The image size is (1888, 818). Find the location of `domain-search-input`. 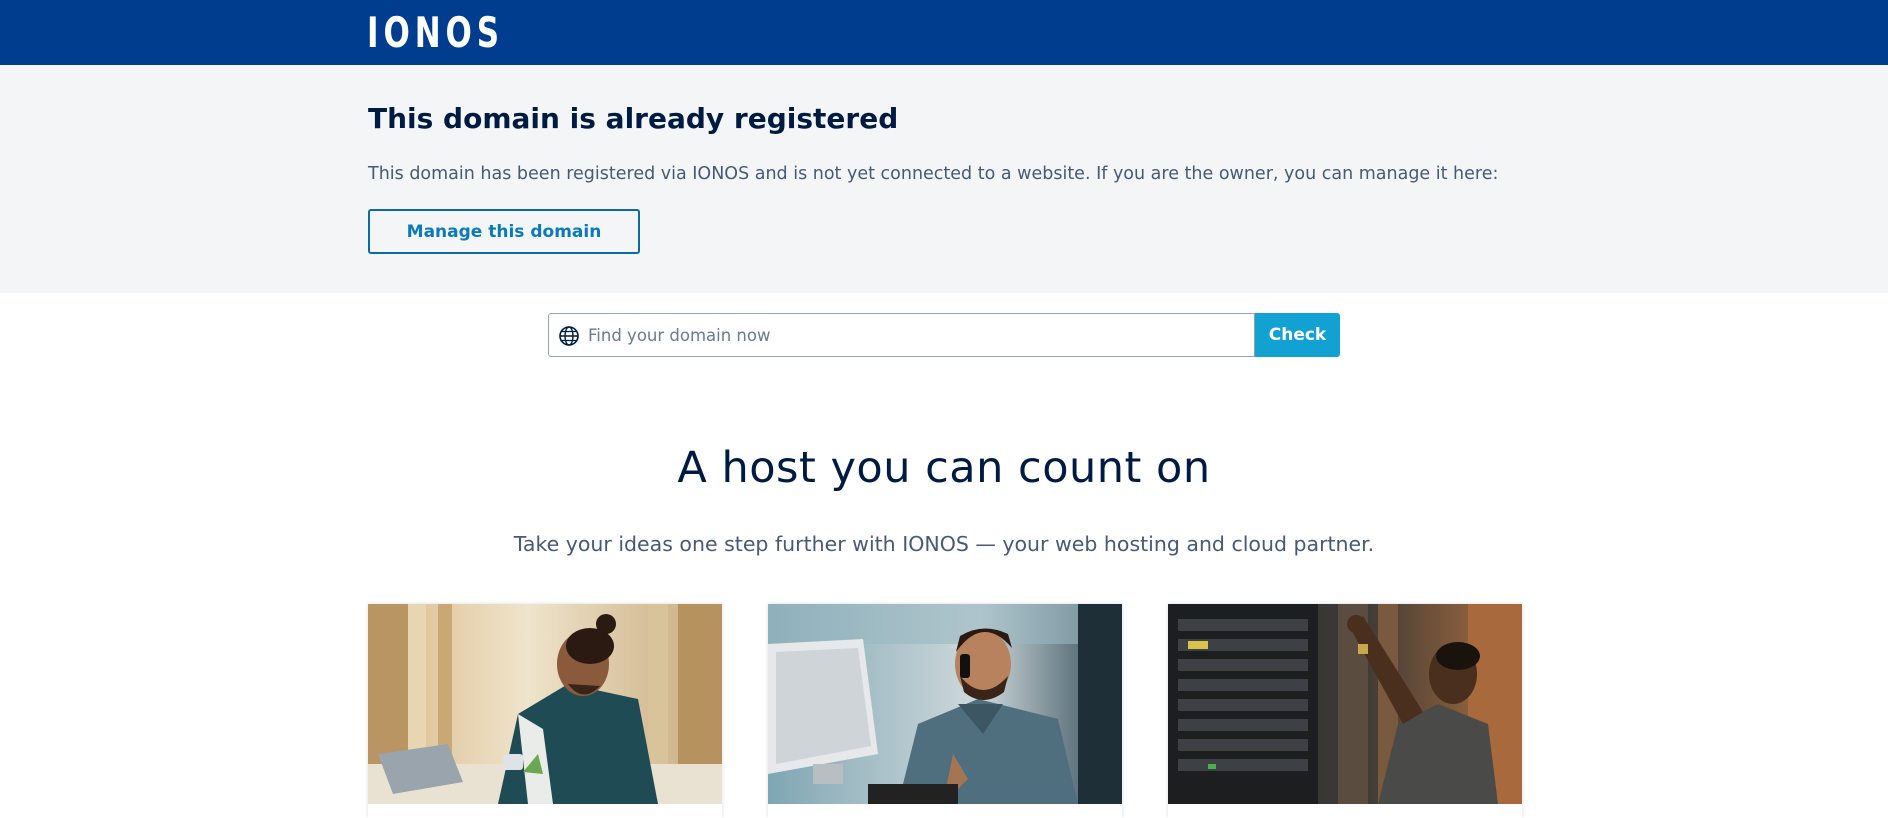

domain-search-input is located at coordinates (916, 335).